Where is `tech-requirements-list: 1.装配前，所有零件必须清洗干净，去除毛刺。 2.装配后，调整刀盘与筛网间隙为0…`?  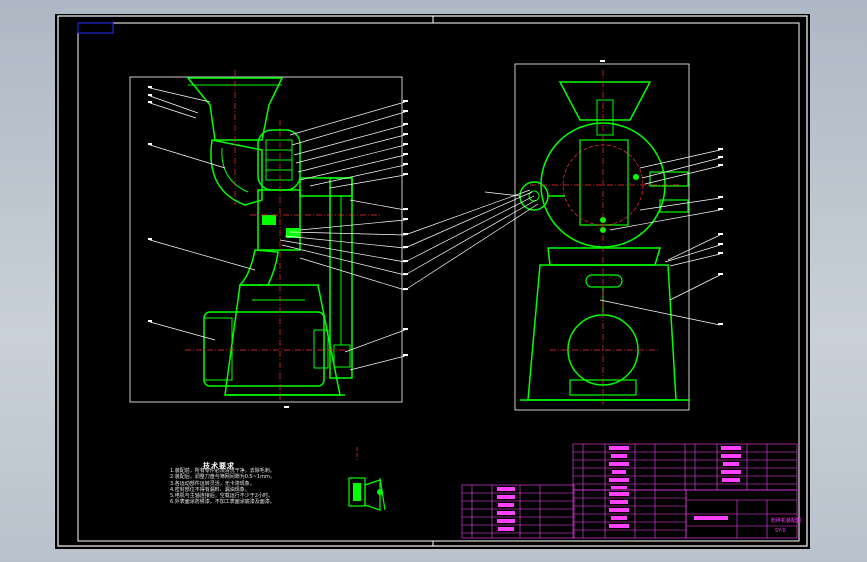 tech-requirements-list: 1.装配前，所有零件必须清洗干净，去除毛刺。 2.装配后，调整刀盘与筛网间隙为0… is located at coordinates (250, 487).